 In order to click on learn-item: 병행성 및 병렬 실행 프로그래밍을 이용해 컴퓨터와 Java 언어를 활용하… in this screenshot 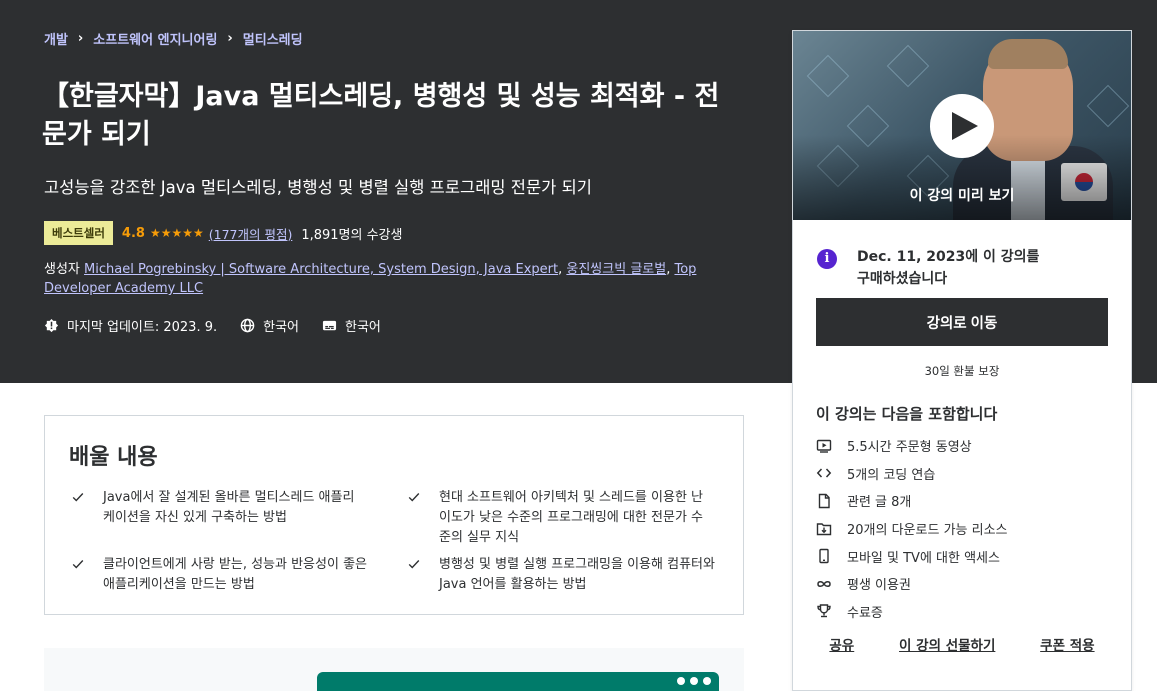, I will do `click(563, 575)`.